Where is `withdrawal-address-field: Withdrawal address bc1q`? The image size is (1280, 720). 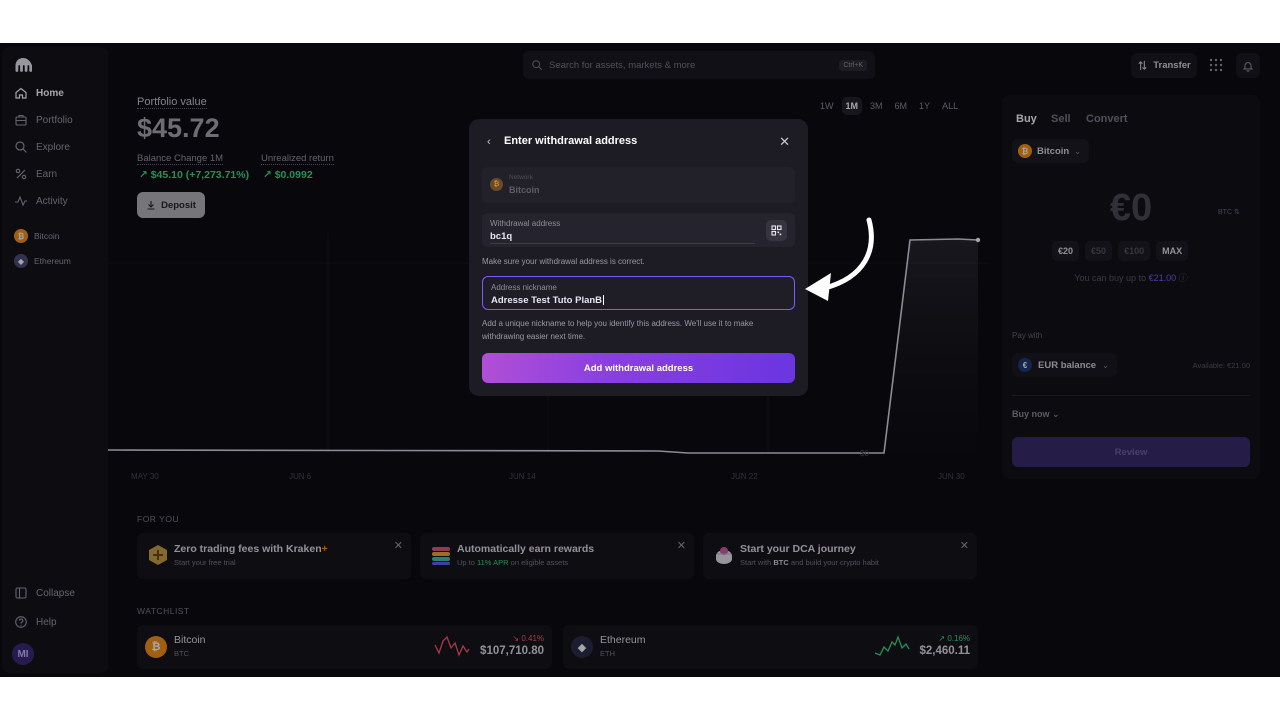 withdrawal-address-field: Withdrawal address bc1q is located at coordinates (638, 230).